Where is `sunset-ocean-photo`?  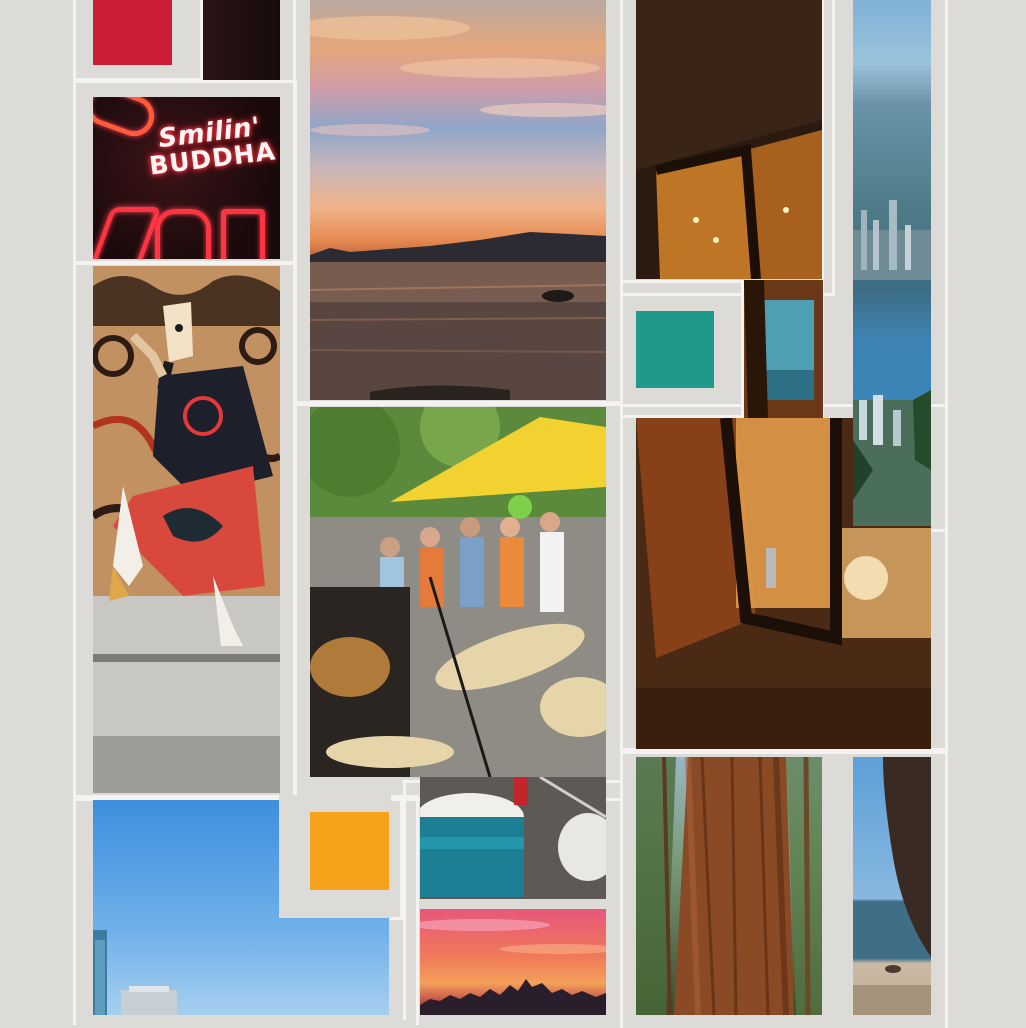
sunset-ocean-photo is located at coordinates (458, 200).